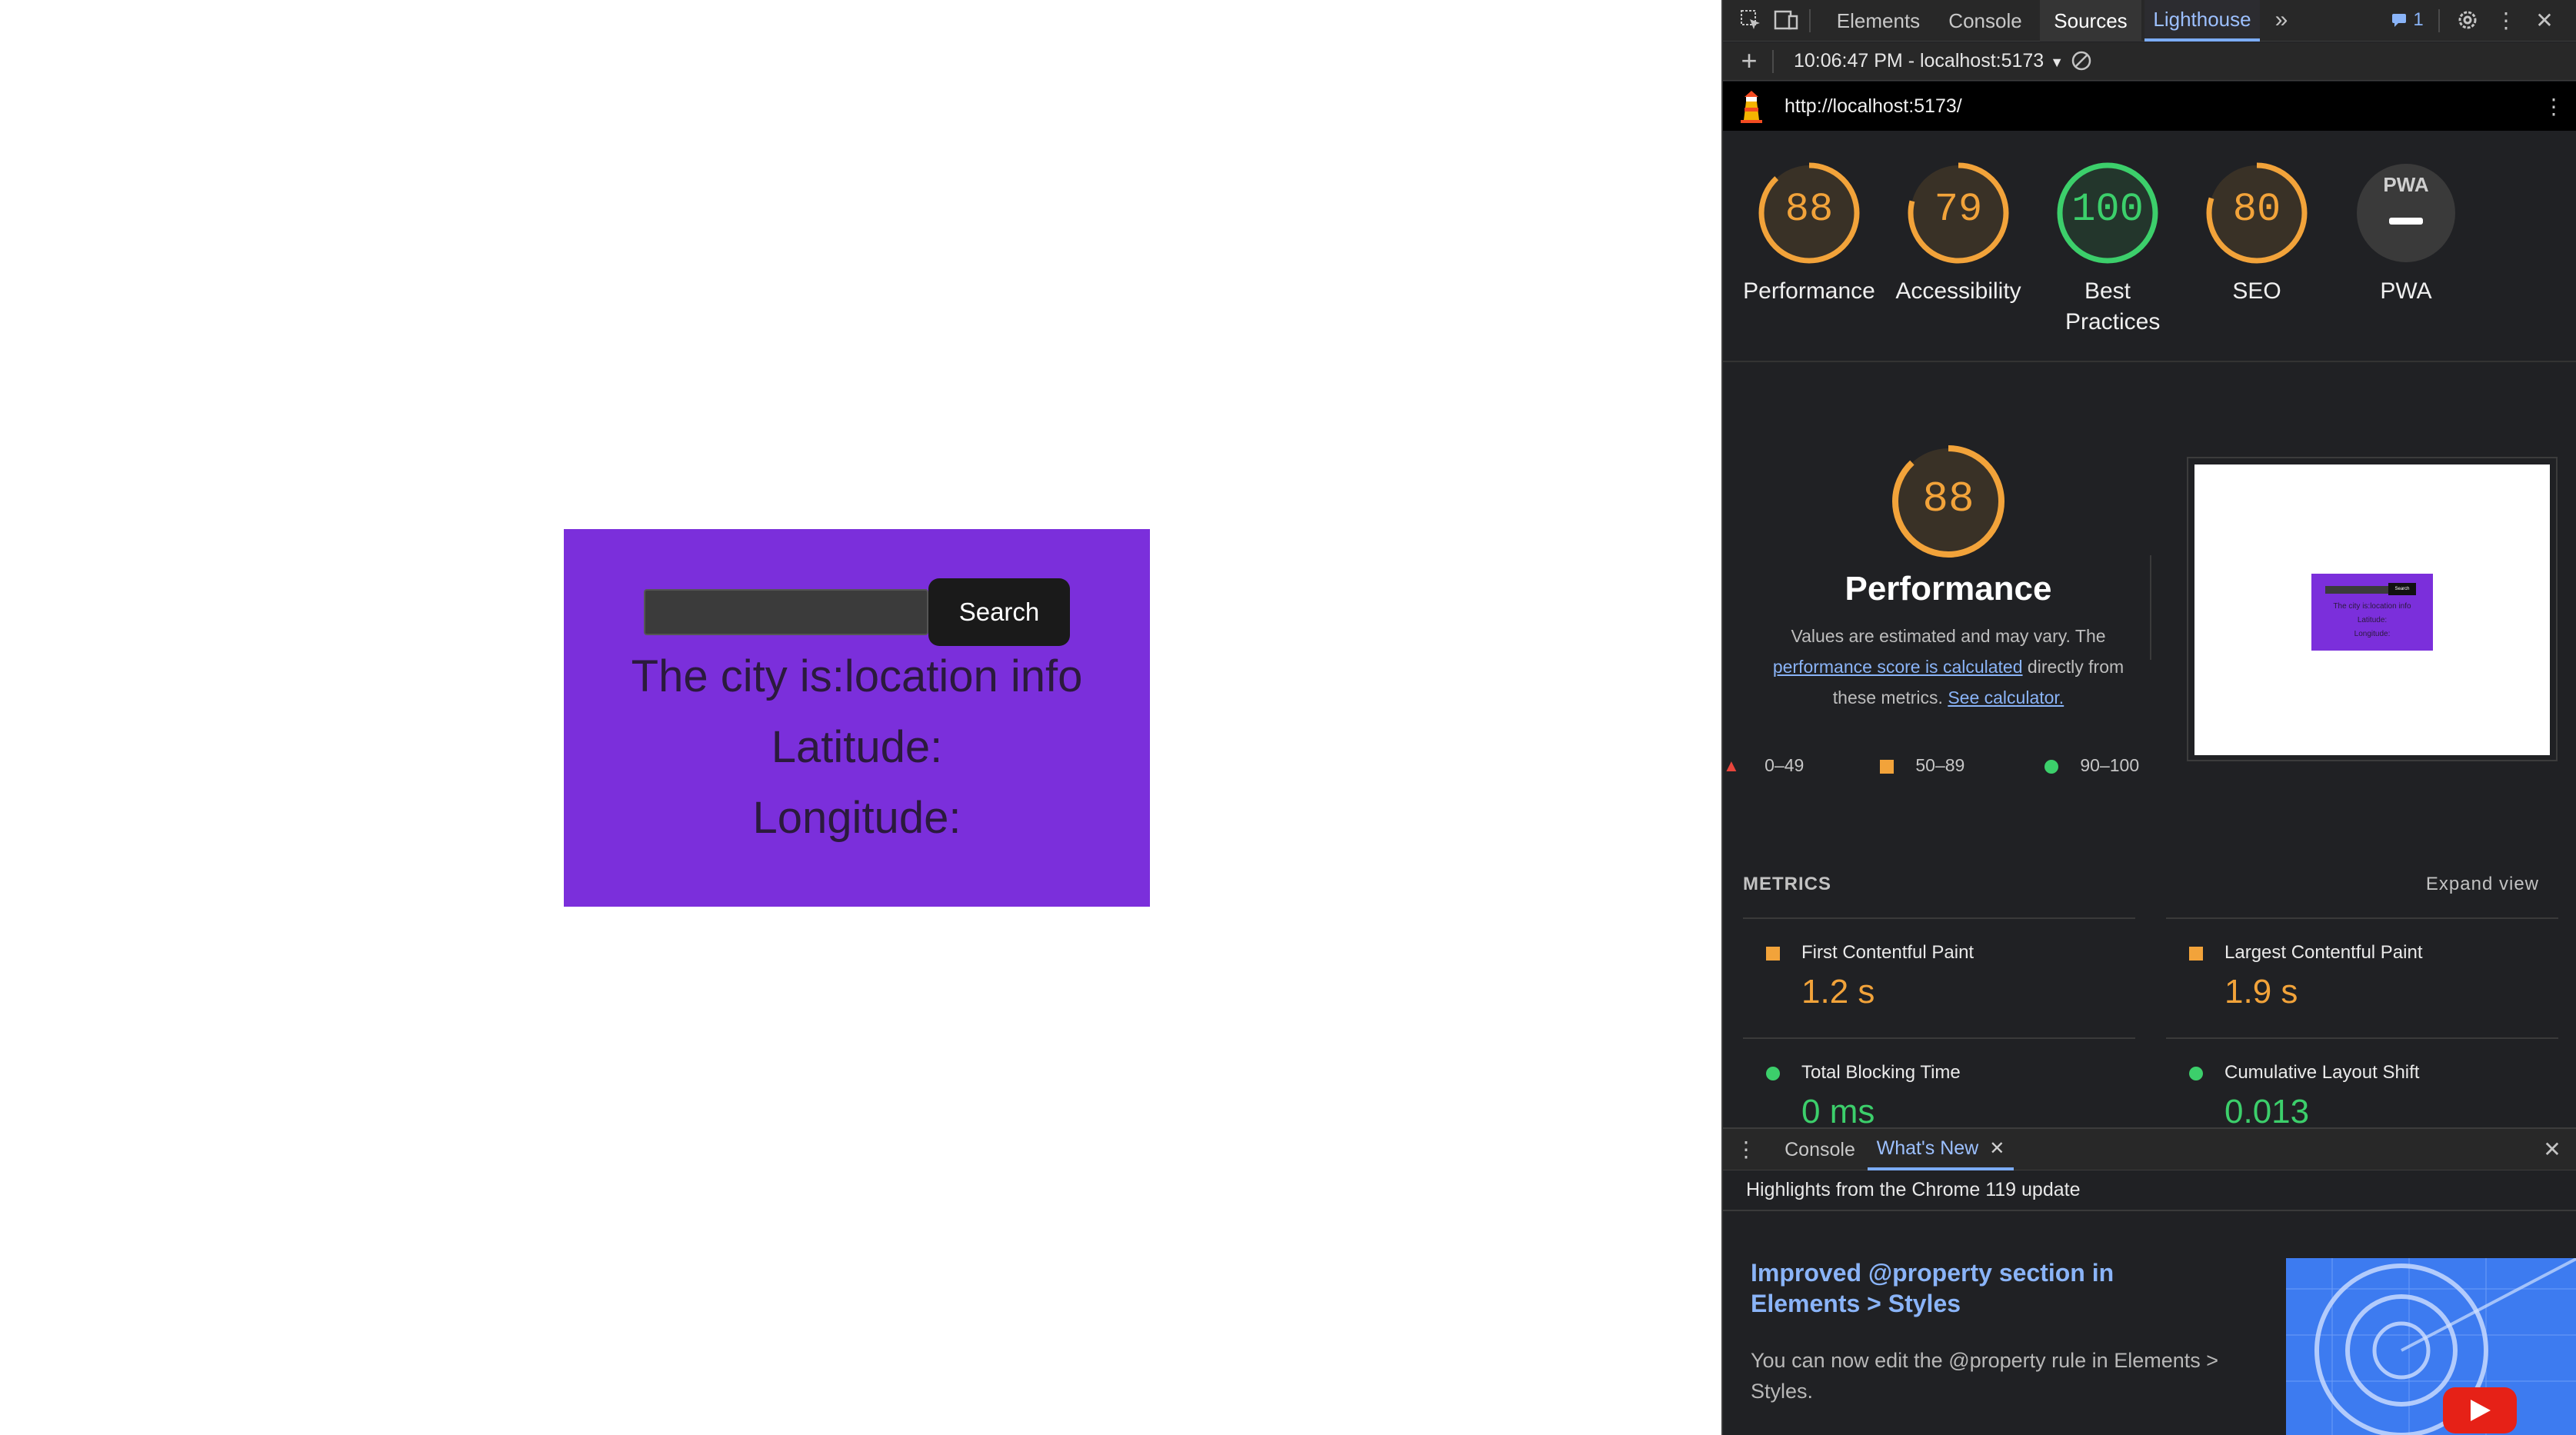  Describe the element at coordinates (2407, 20) in the screenshot. I see `issues-badge: 1` at that location.